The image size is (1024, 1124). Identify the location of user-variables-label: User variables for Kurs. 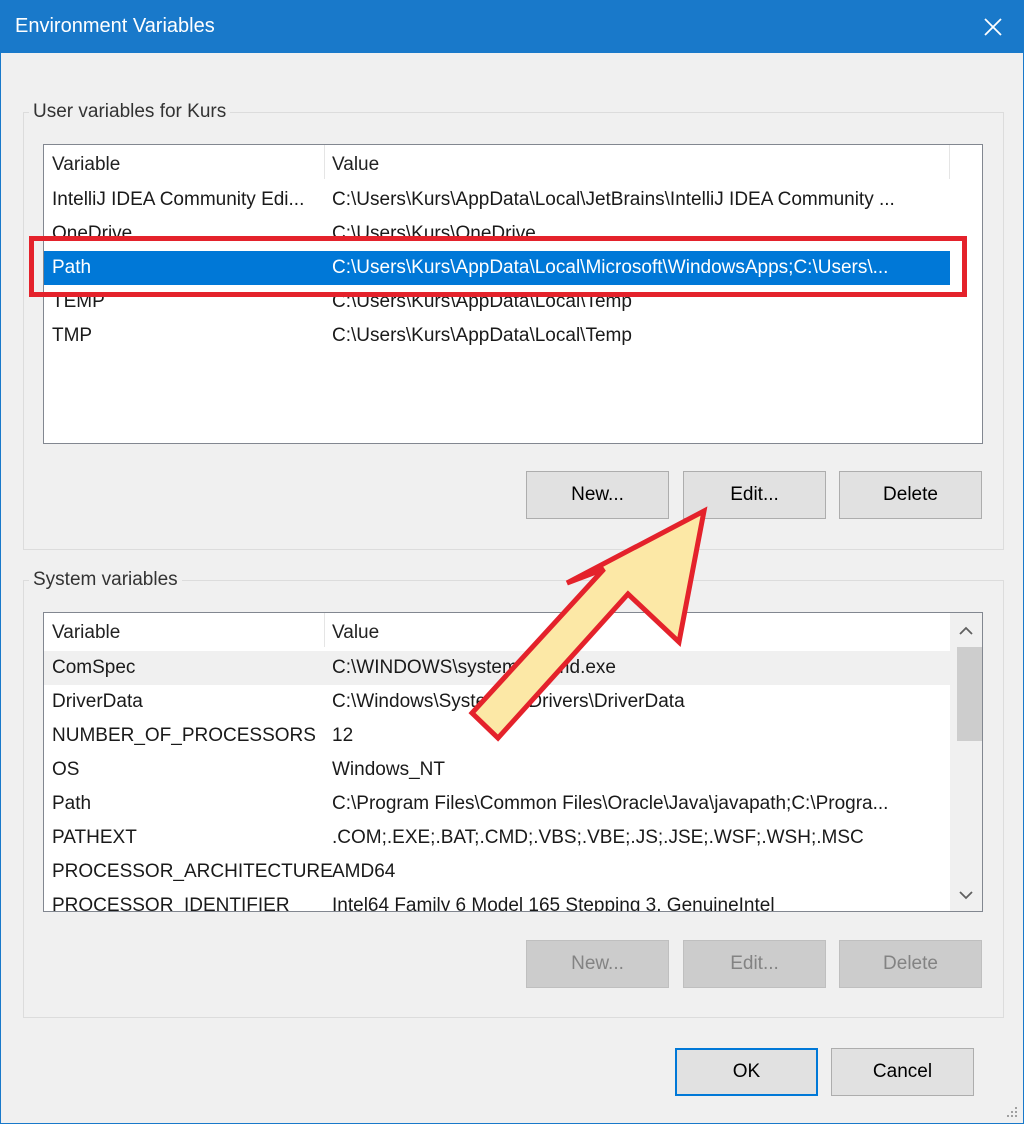
(130, 112).